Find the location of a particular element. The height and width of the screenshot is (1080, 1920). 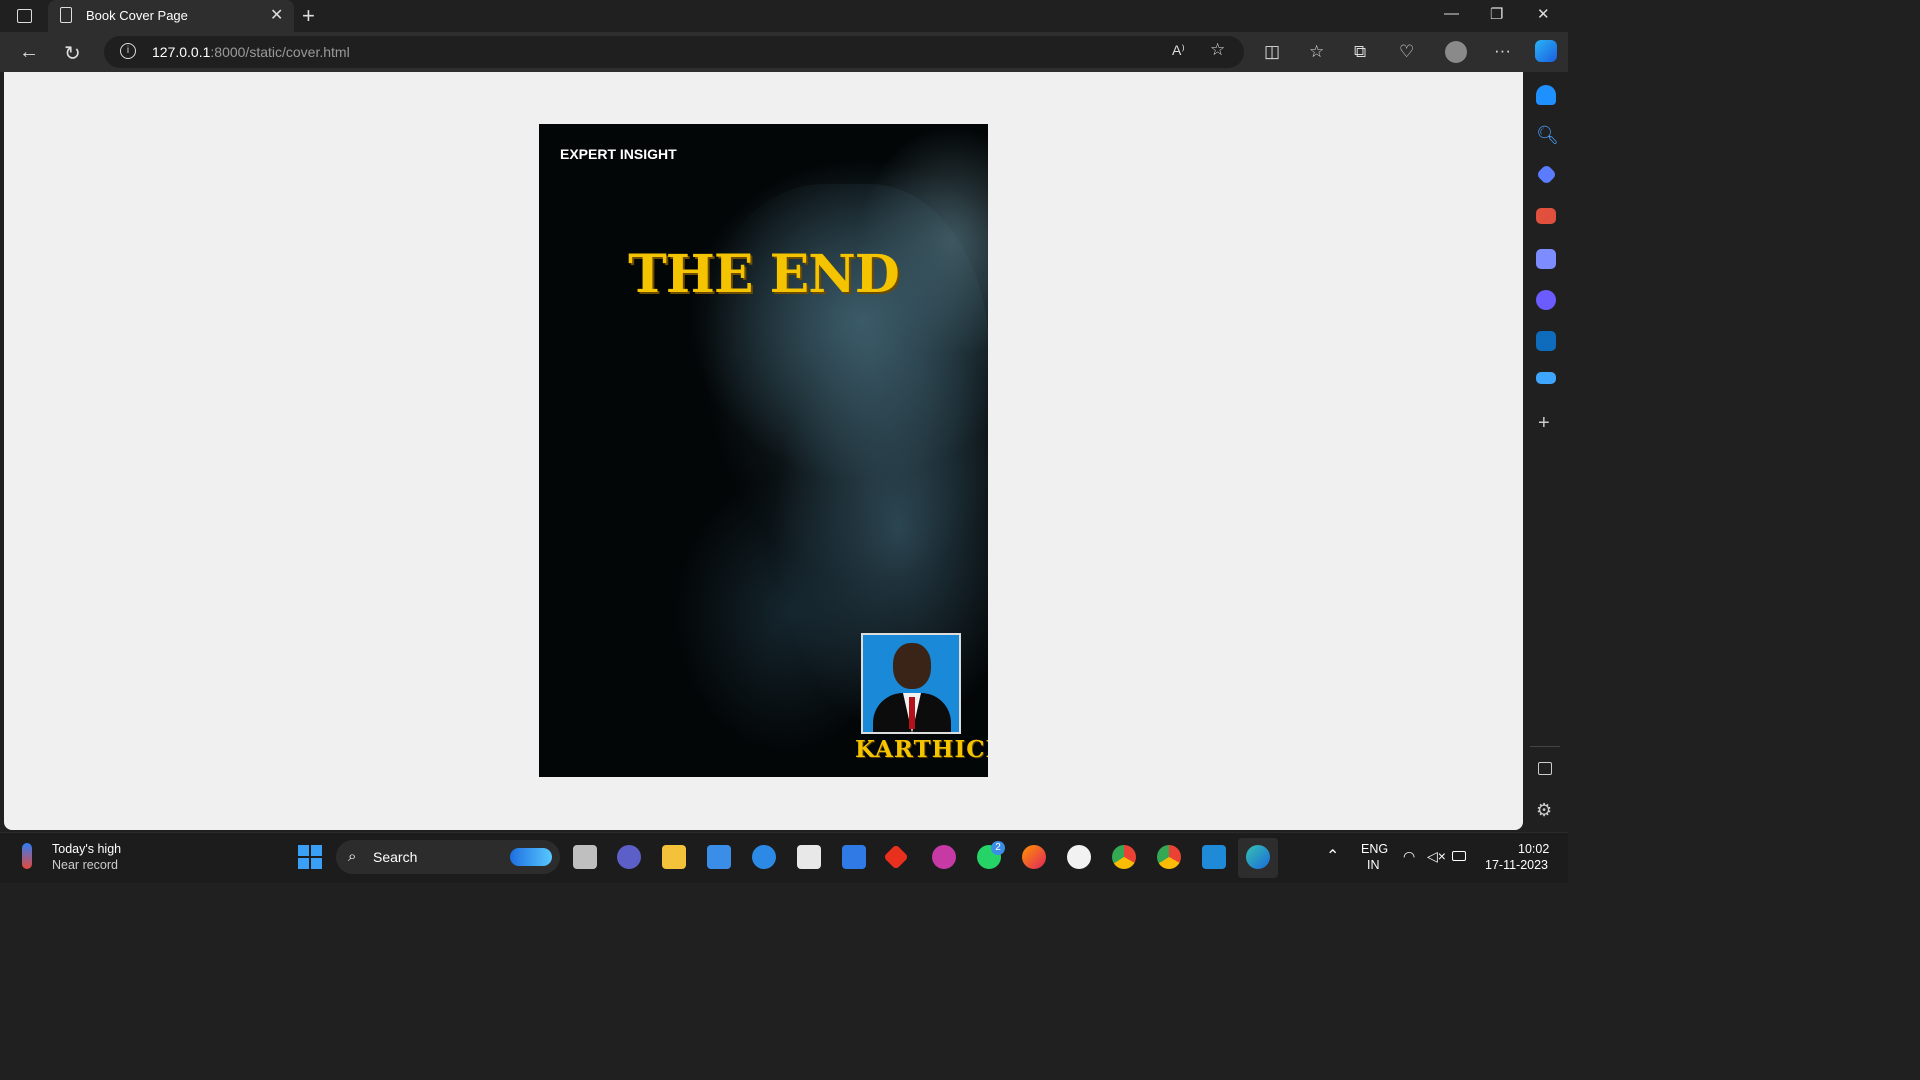

split-screen-icon: ◫ is located at coordinates (1272, 52).